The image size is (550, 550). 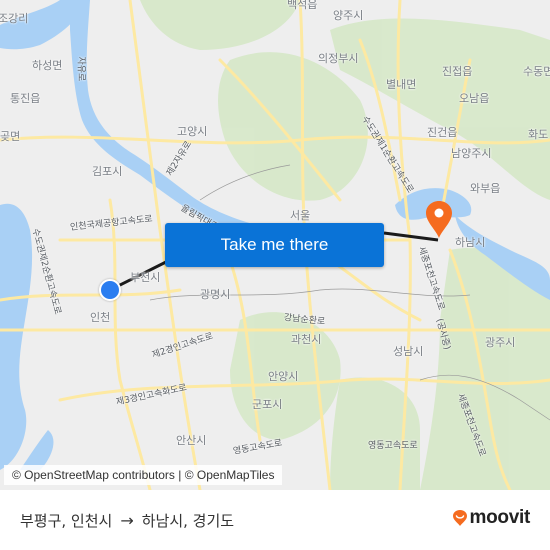 What do you see at coordinates (306, 339) in the screenshot?
I see `place-label: 과천시` at bounding box center [306, 339].